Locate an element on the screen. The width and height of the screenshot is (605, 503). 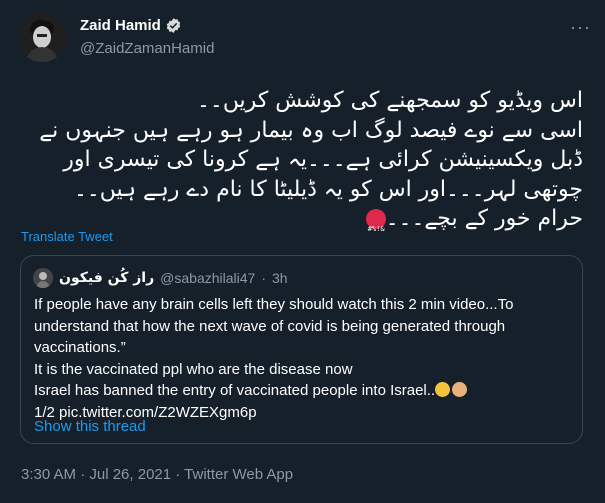
quoted-header: راز کُن فیکون @sabazhilali47 · 3h is located at coordinates (160, 278).